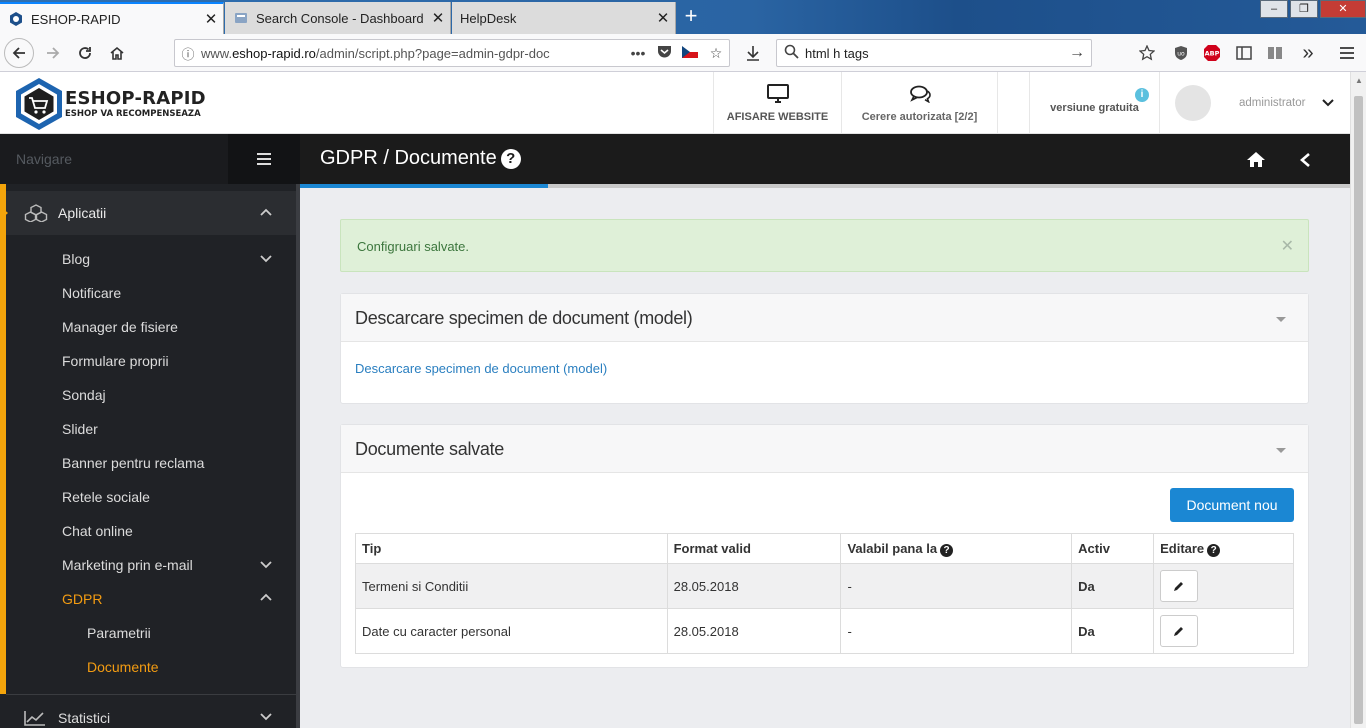 This screenshot has height=728, width=1366. I want to click on search-go-arrow-icon: →, so click(1077, 53).